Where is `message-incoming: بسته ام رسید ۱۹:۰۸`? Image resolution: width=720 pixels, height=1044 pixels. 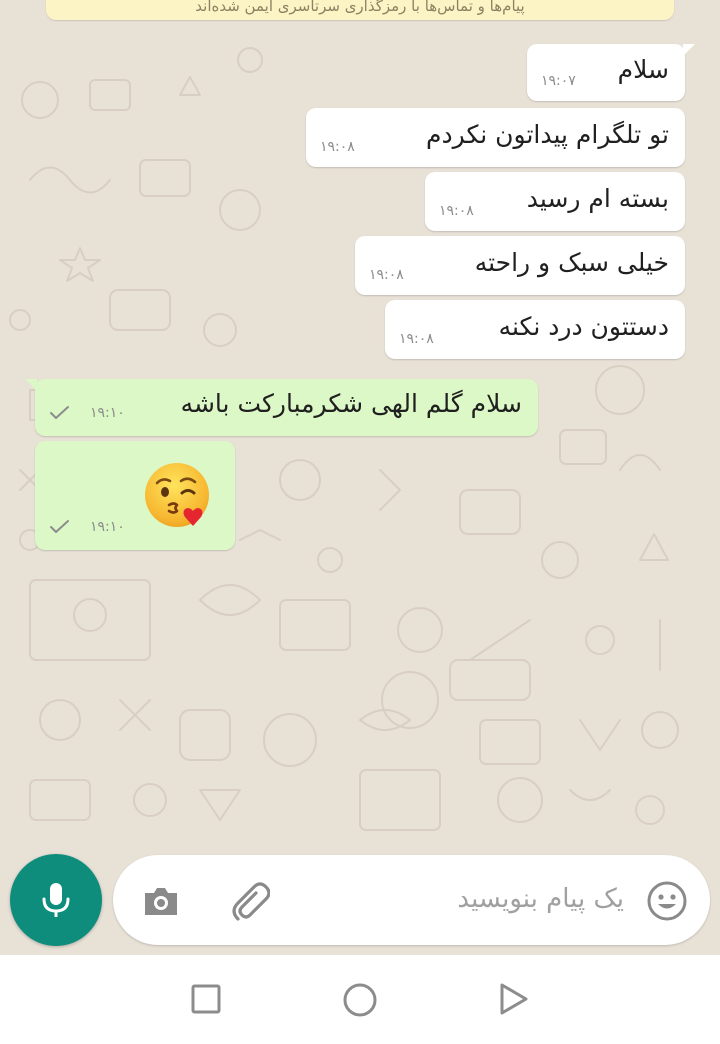
message-incoming: بسته ام رسید ۱۹:۰۸ is located at coordinates (555, 201).